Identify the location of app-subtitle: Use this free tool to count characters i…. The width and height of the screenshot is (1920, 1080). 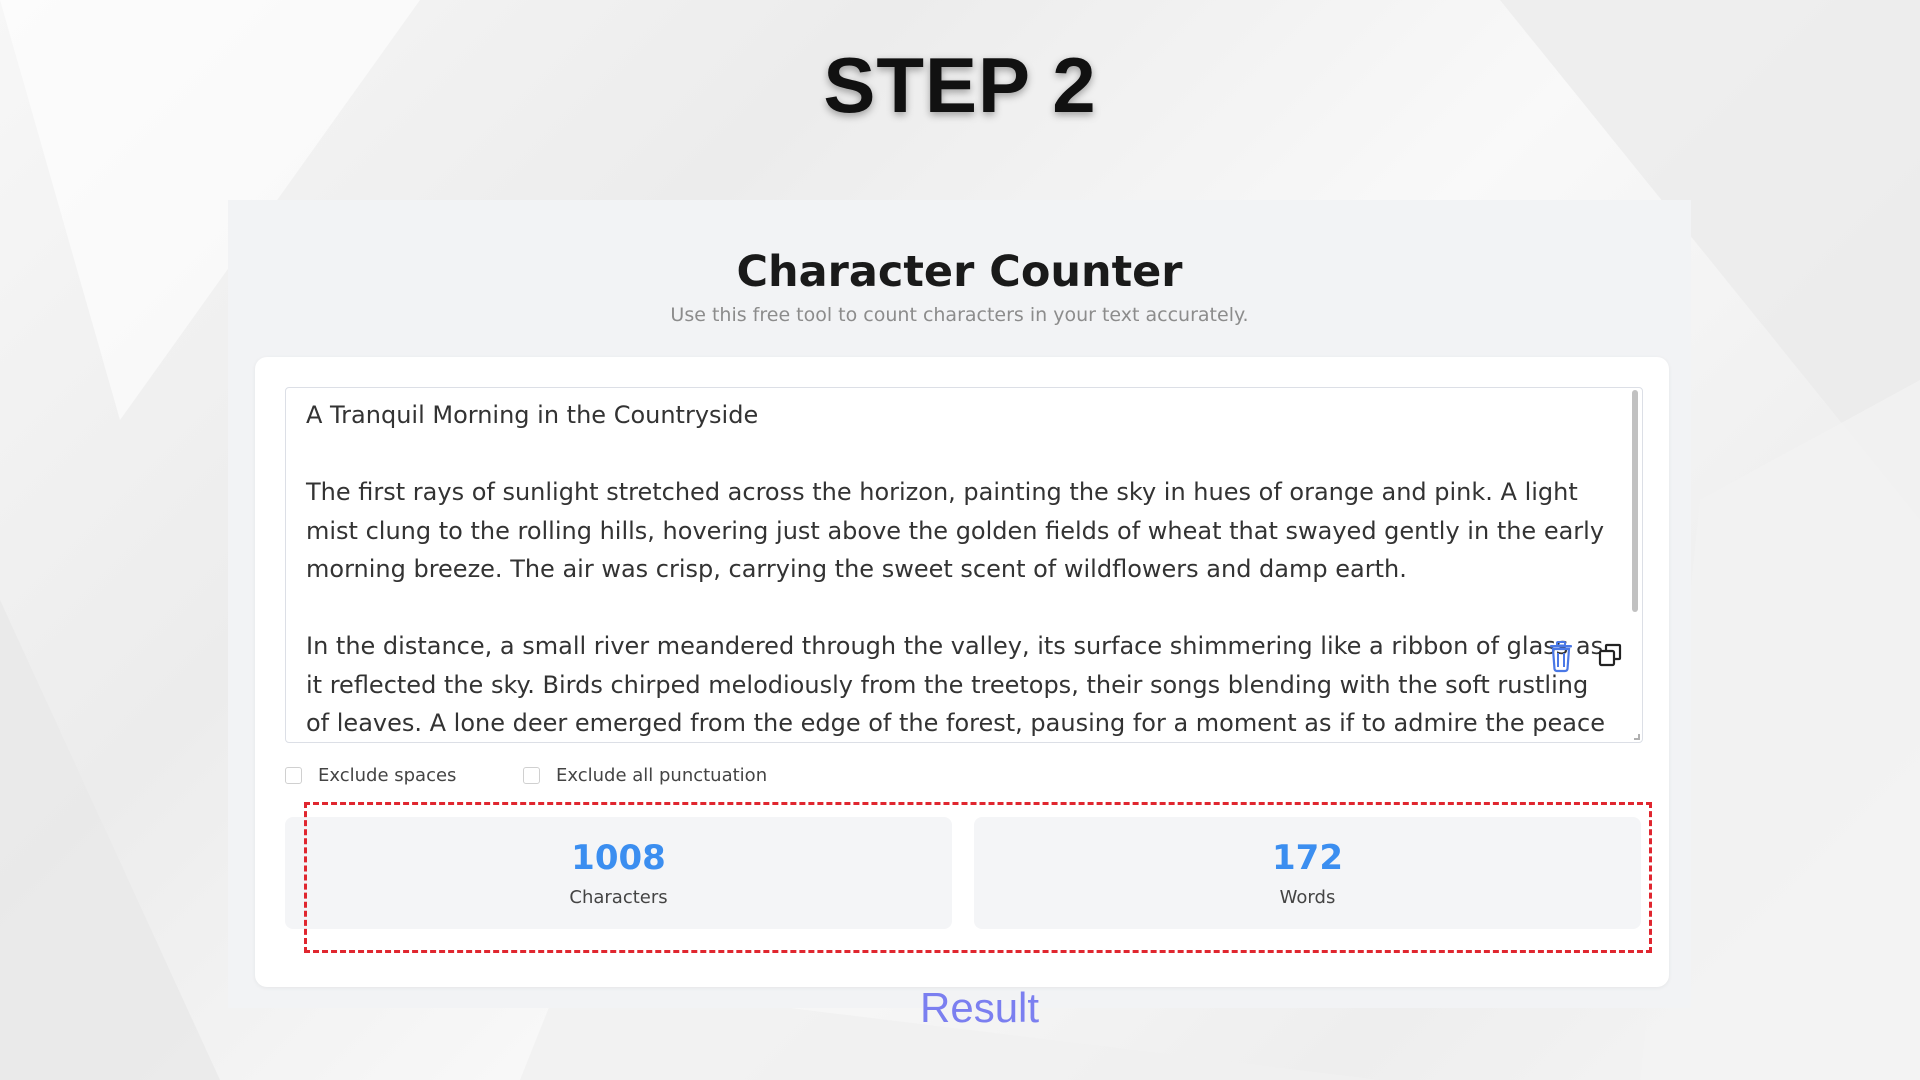
(959, 315).